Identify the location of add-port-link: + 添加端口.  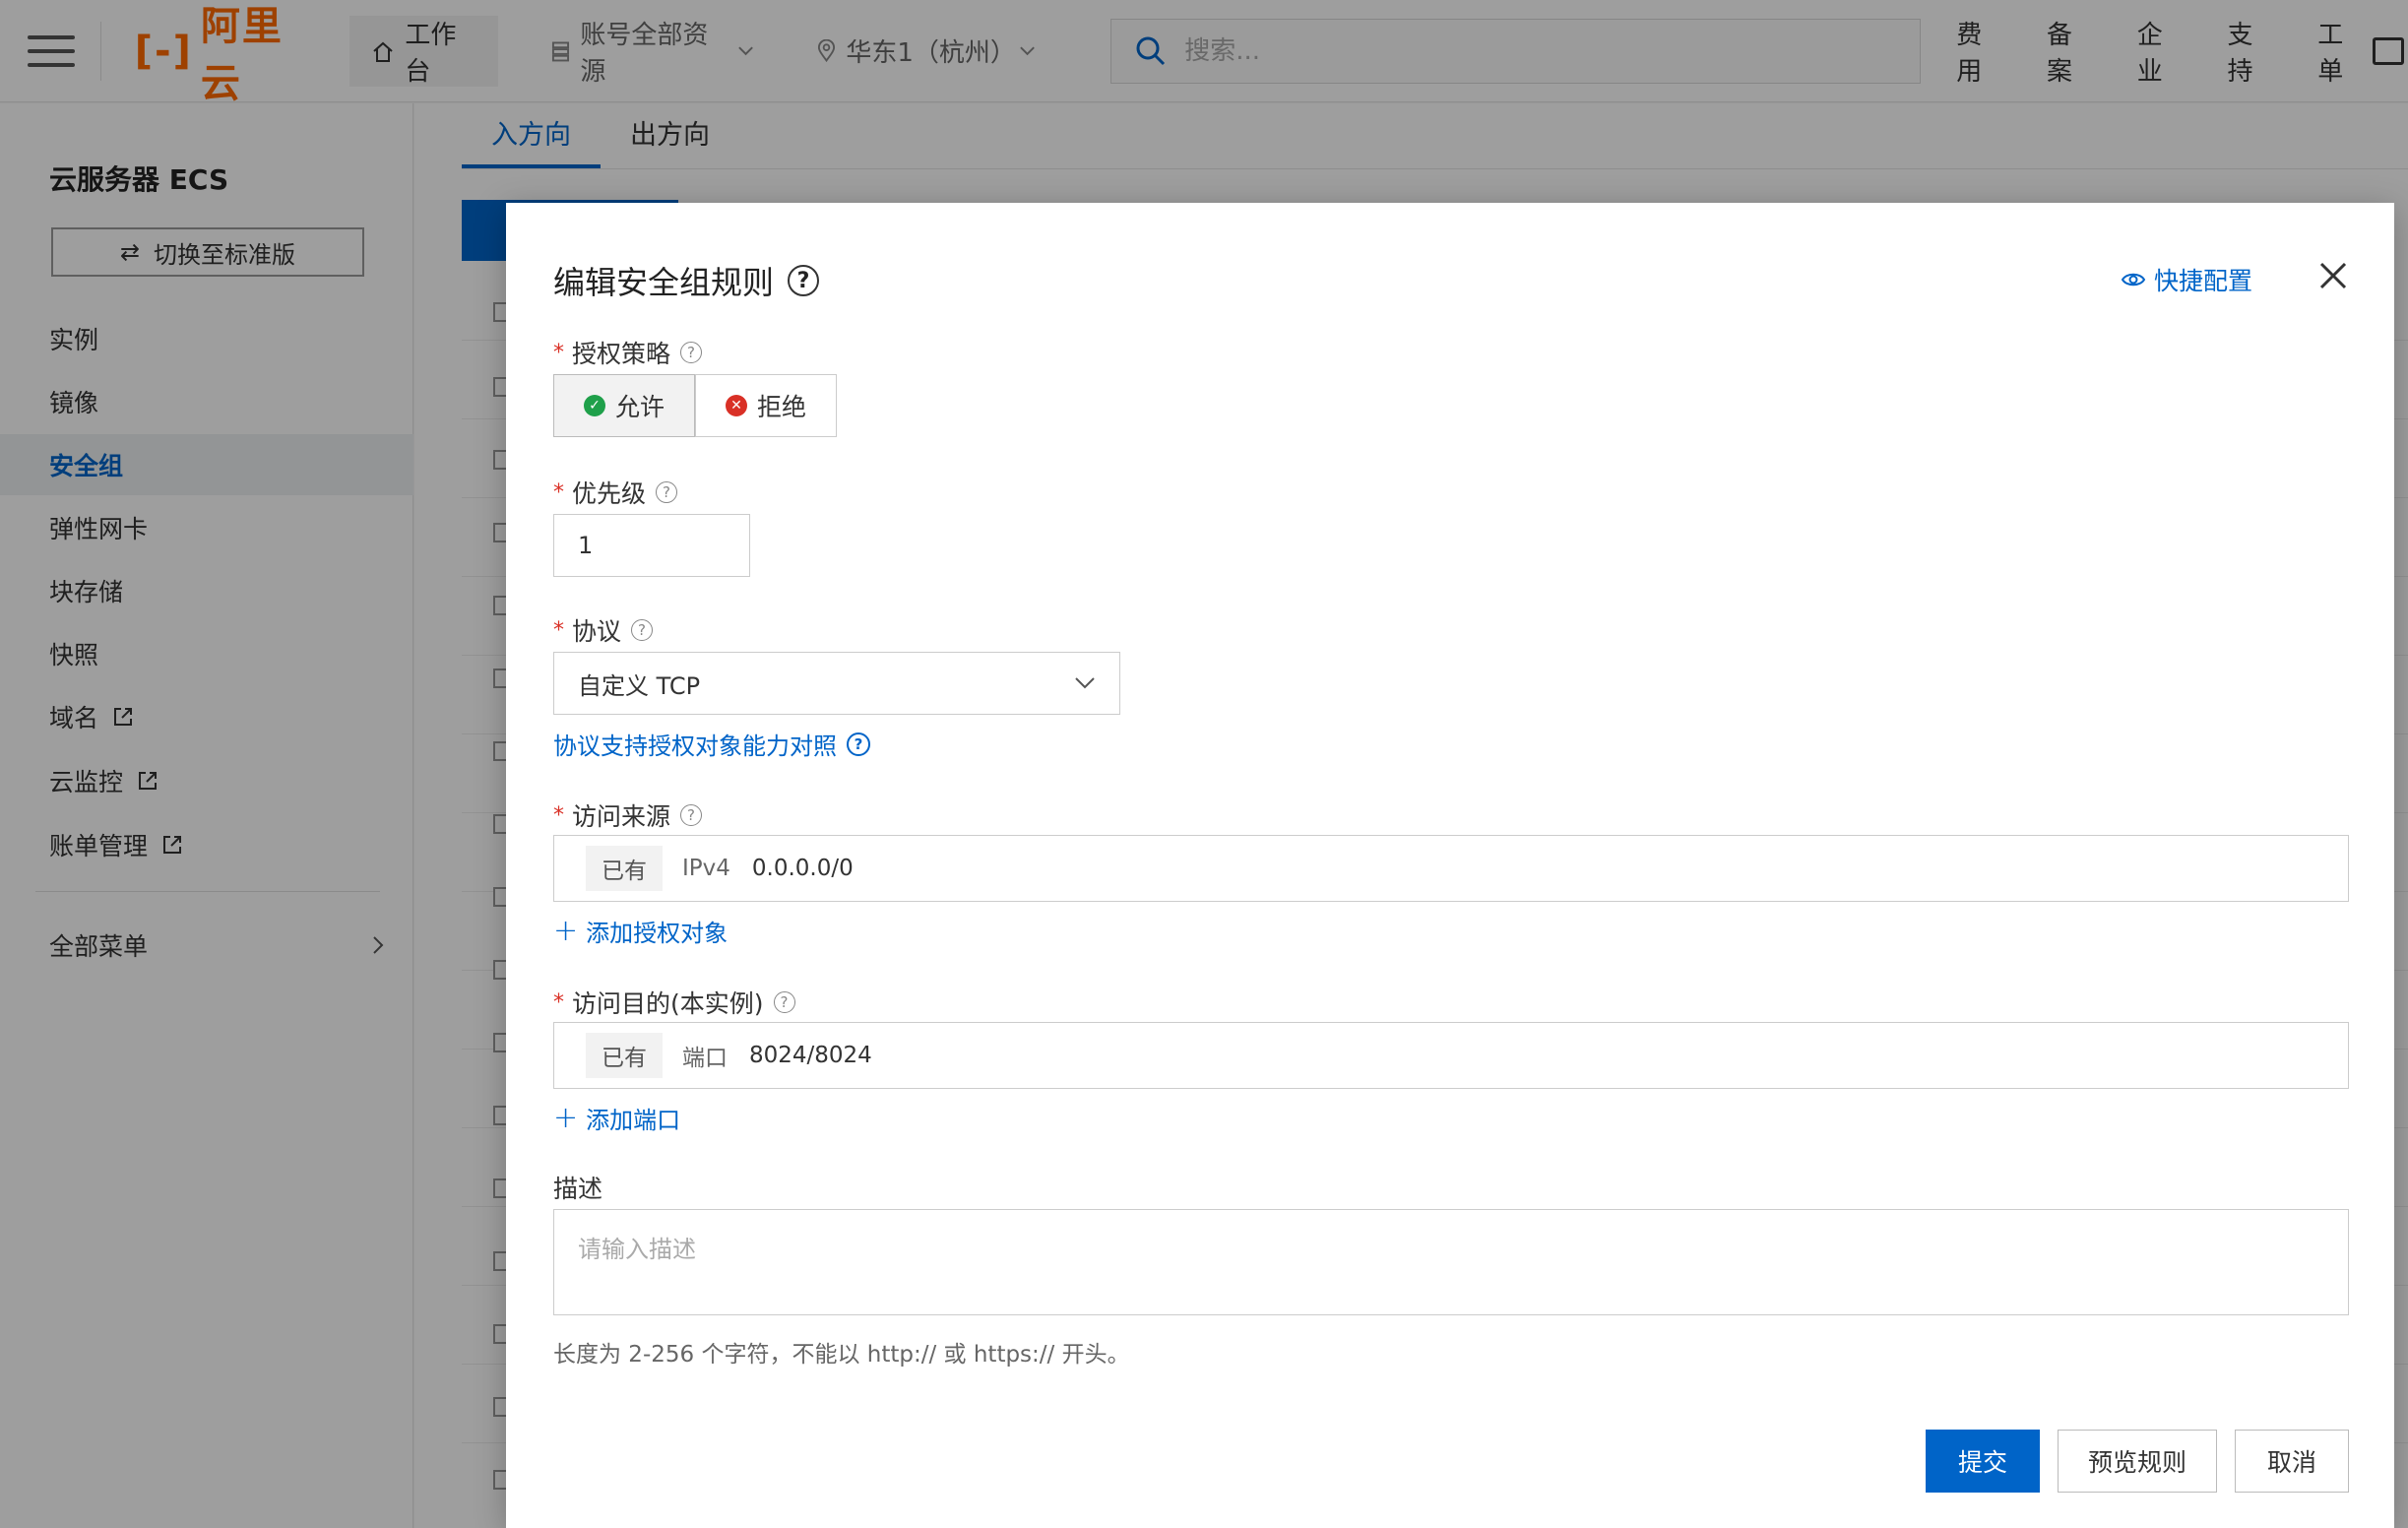
(616, 1118).